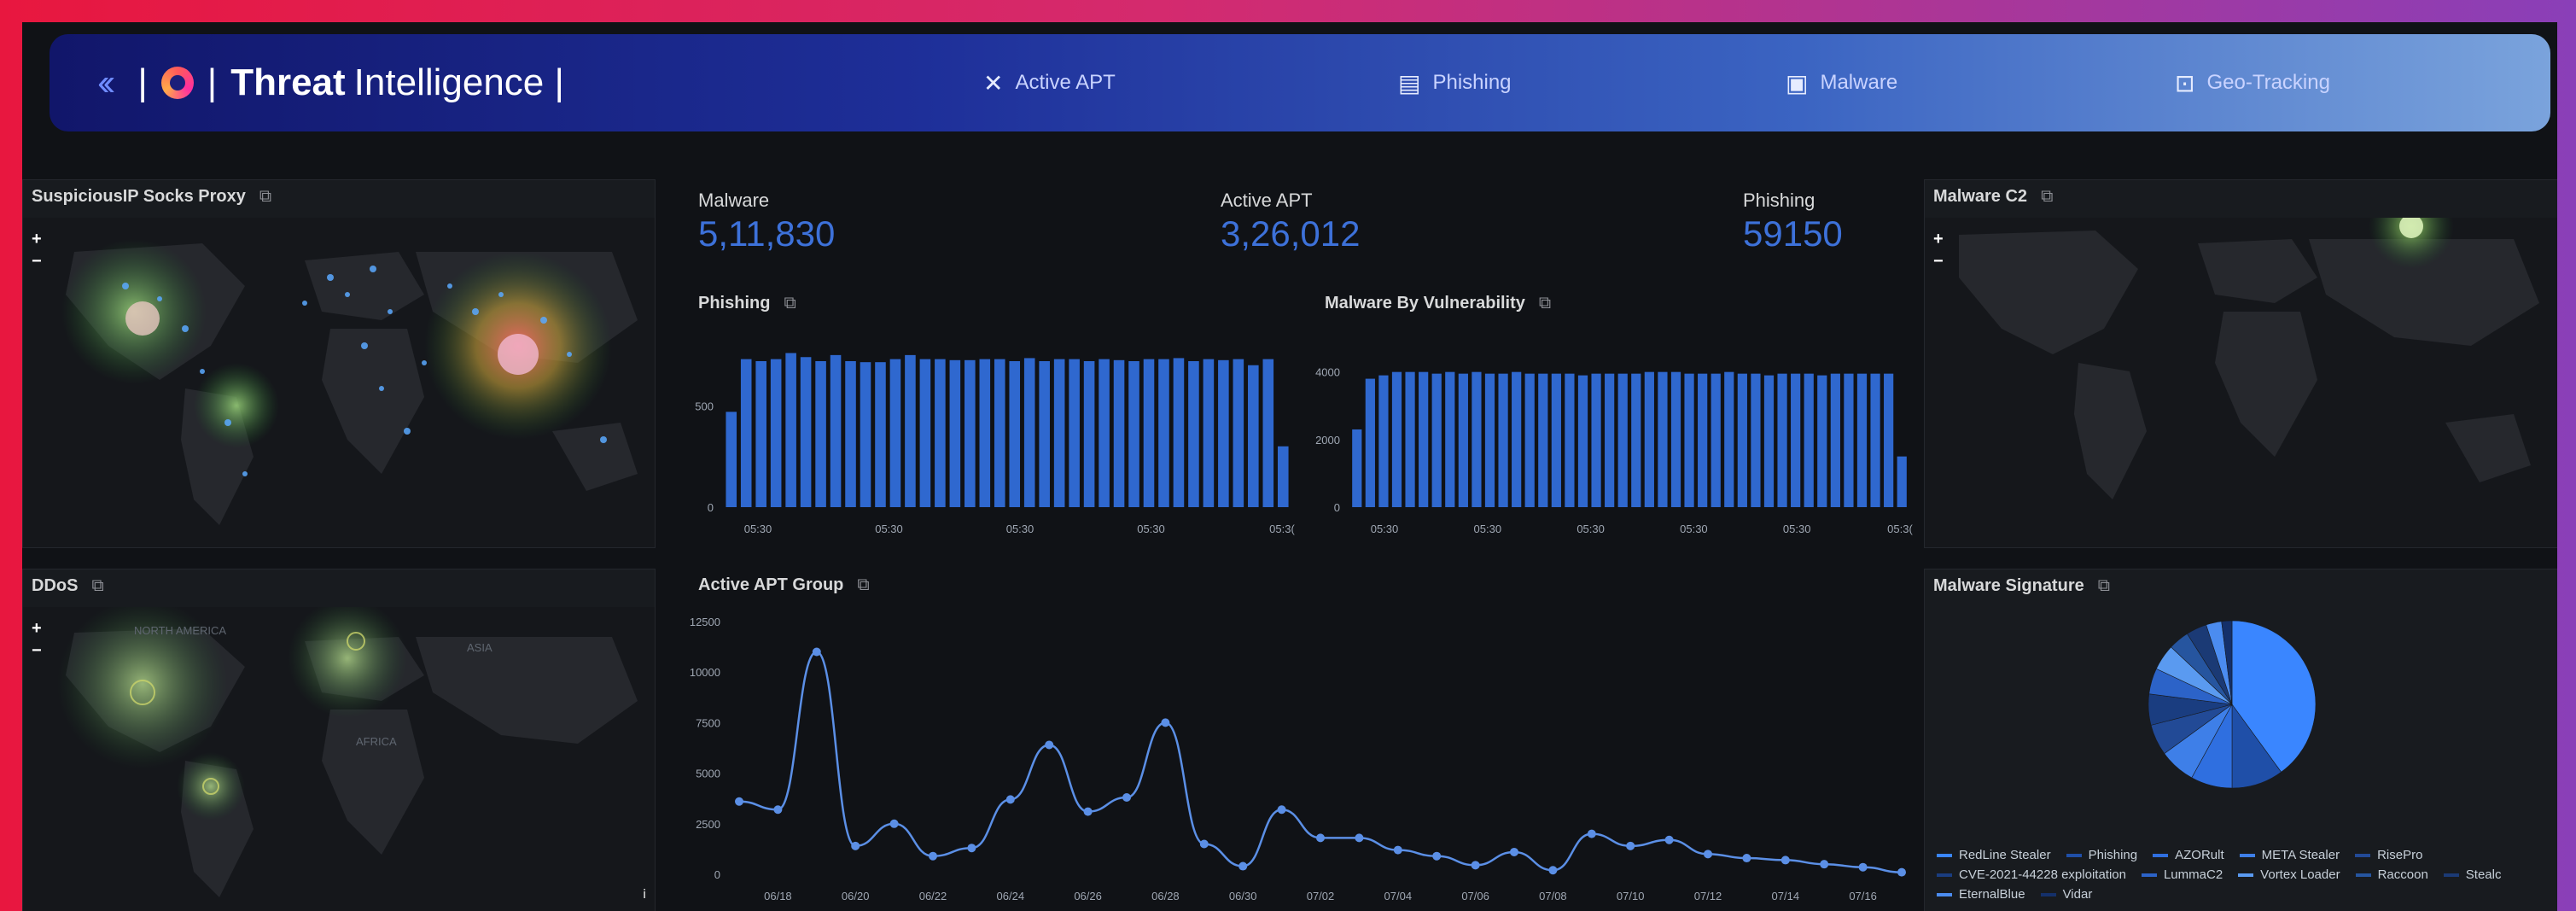 The height and width of the screenshot is (911, 2576). Describe the element at coordinates (2289, 855) in the screenshot. I see `legend-item: META Stealer` at that location.